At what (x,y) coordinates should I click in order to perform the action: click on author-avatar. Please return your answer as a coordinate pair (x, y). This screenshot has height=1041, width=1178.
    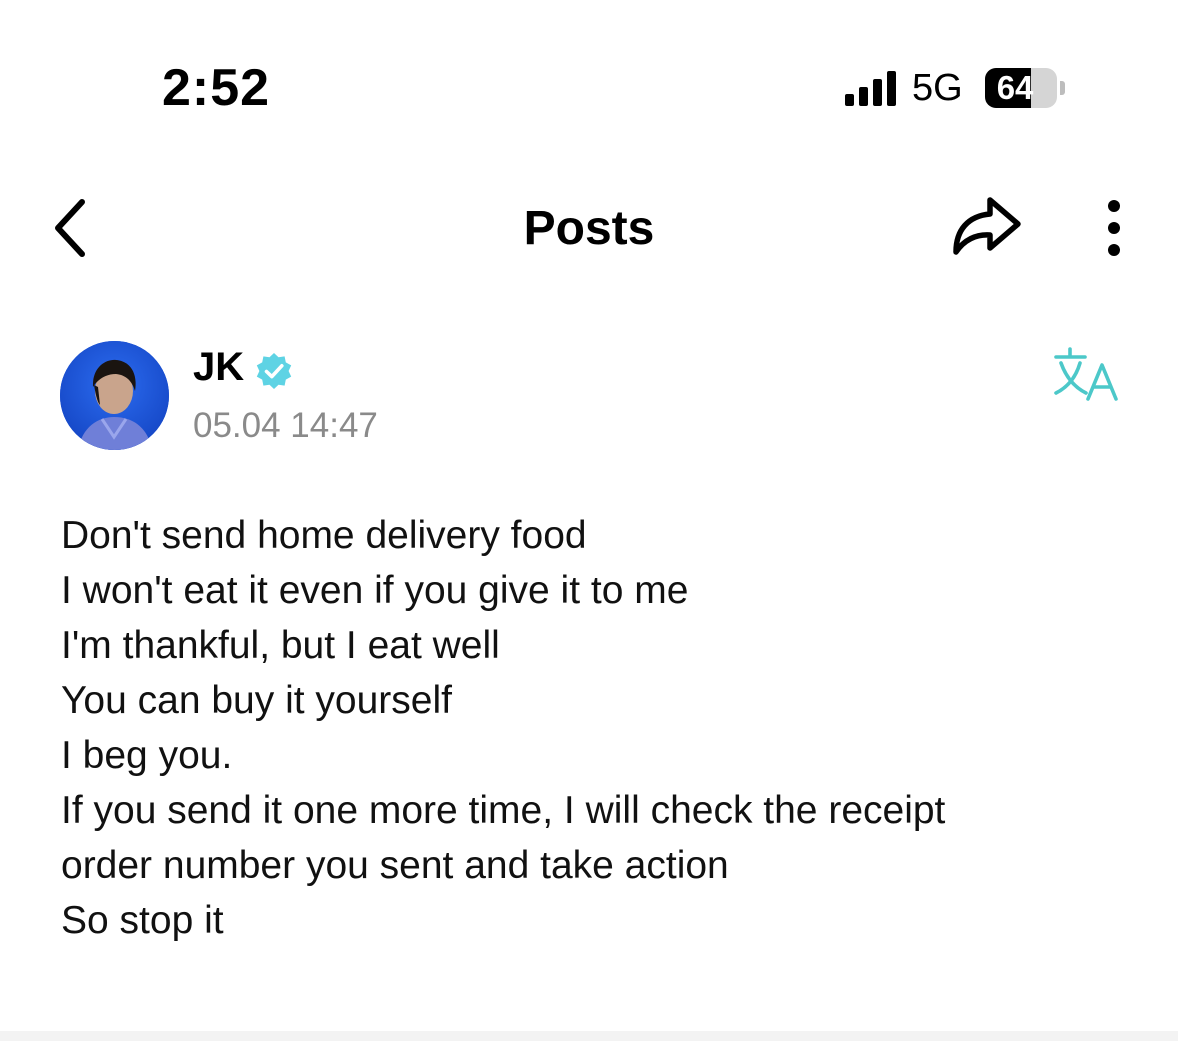
    Looking at the image, I should click on (114, 395).